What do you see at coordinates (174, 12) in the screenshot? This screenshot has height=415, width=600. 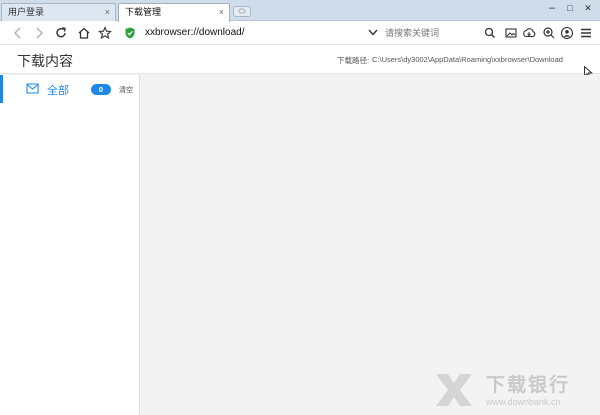 I see `tab-download-manager: 下载管理 ×` at bounding box center [174, 12].